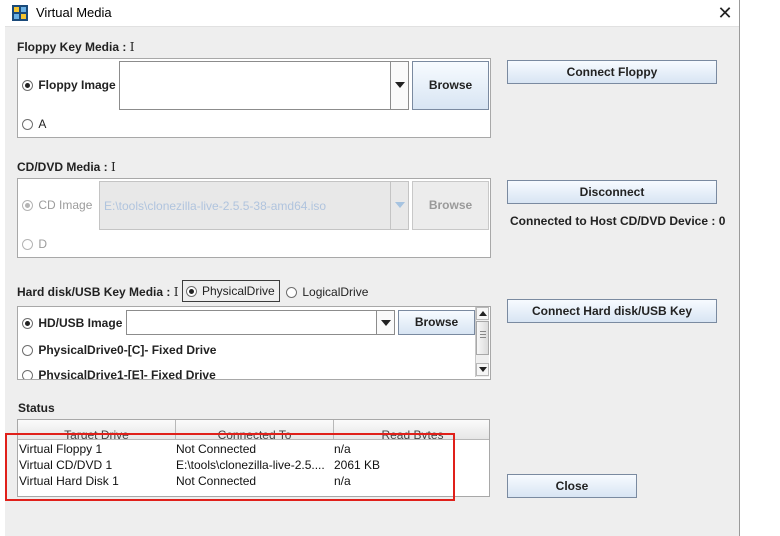 This screenshot has height=536, width=780. Describe the element at coordinates (369, 13) in the screenshot. I see `title-bar: Virtual Media ✕` at that location.